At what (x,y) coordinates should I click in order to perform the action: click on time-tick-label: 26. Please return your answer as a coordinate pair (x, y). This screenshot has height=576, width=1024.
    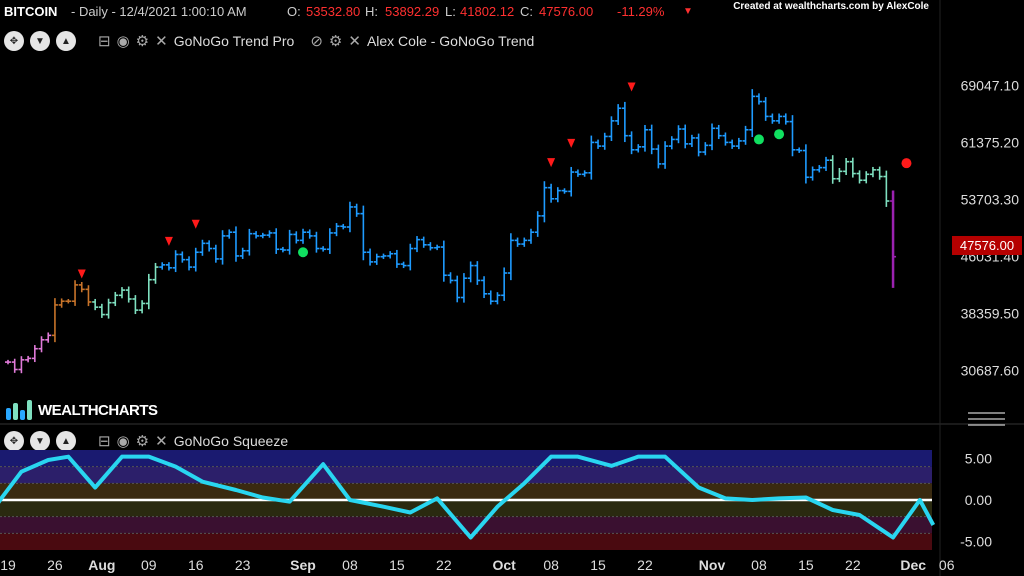
    Looking at the image, I should click on (55, 565).